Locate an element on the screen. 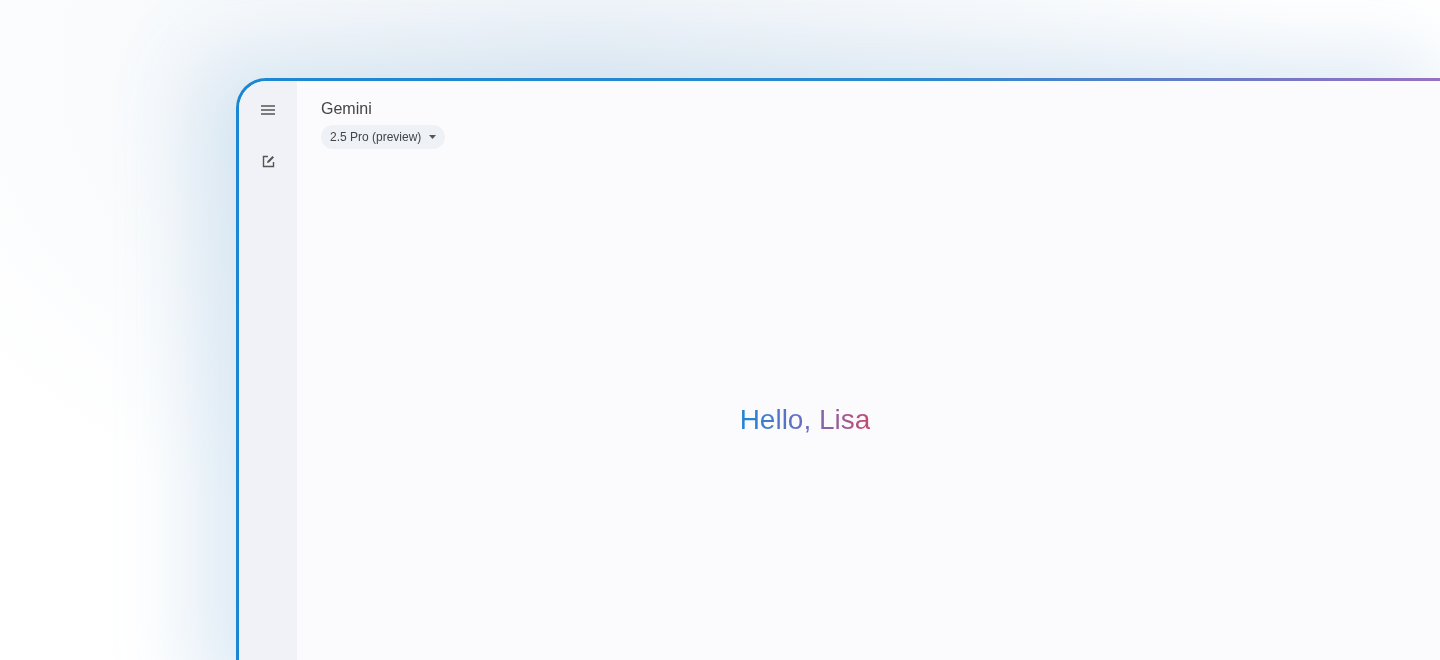 Image resolution: width=1440 pixels, height=660 pixels. caret-icon is located at coordinates (433, 137).